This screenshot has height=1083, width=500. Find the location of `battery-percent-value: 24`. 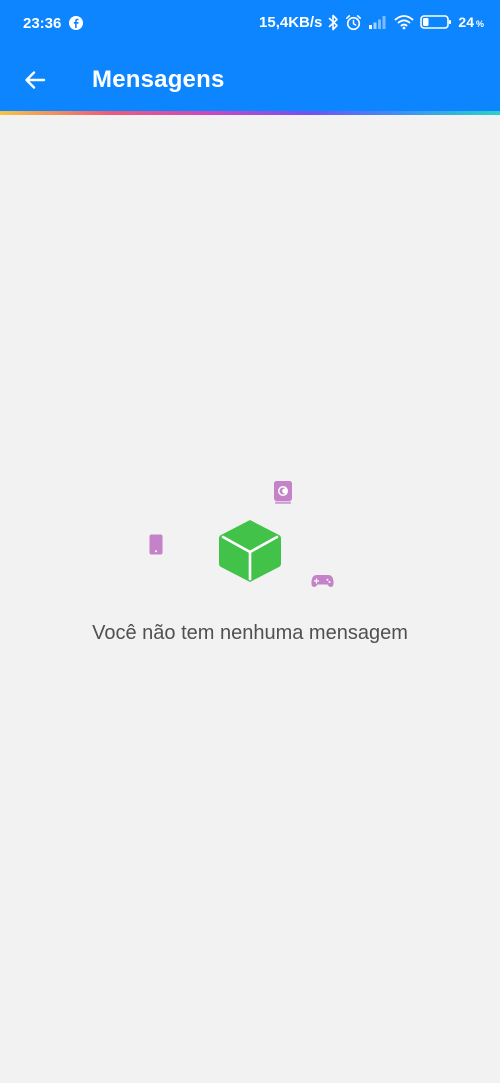

battery-percent-value: 24 is located at coordinates (466, 22).